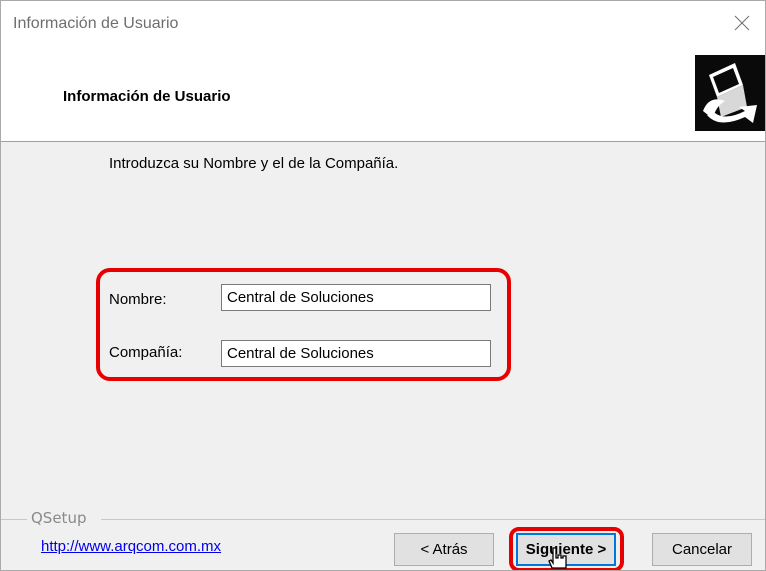  What do you see at coordinates (557, 558) in the screenshot?
I see `hand-cursor-icon` at bounding box center [557, 558].